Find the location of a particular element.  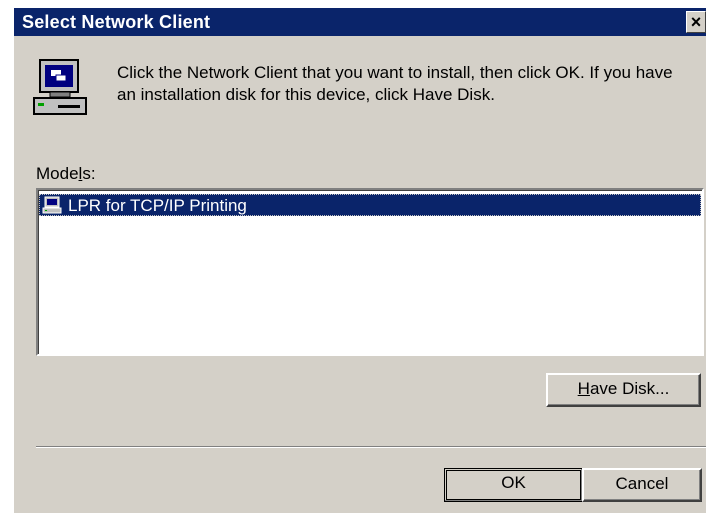

dialog-title: Select Network Client is located at coordinates (116, 22).